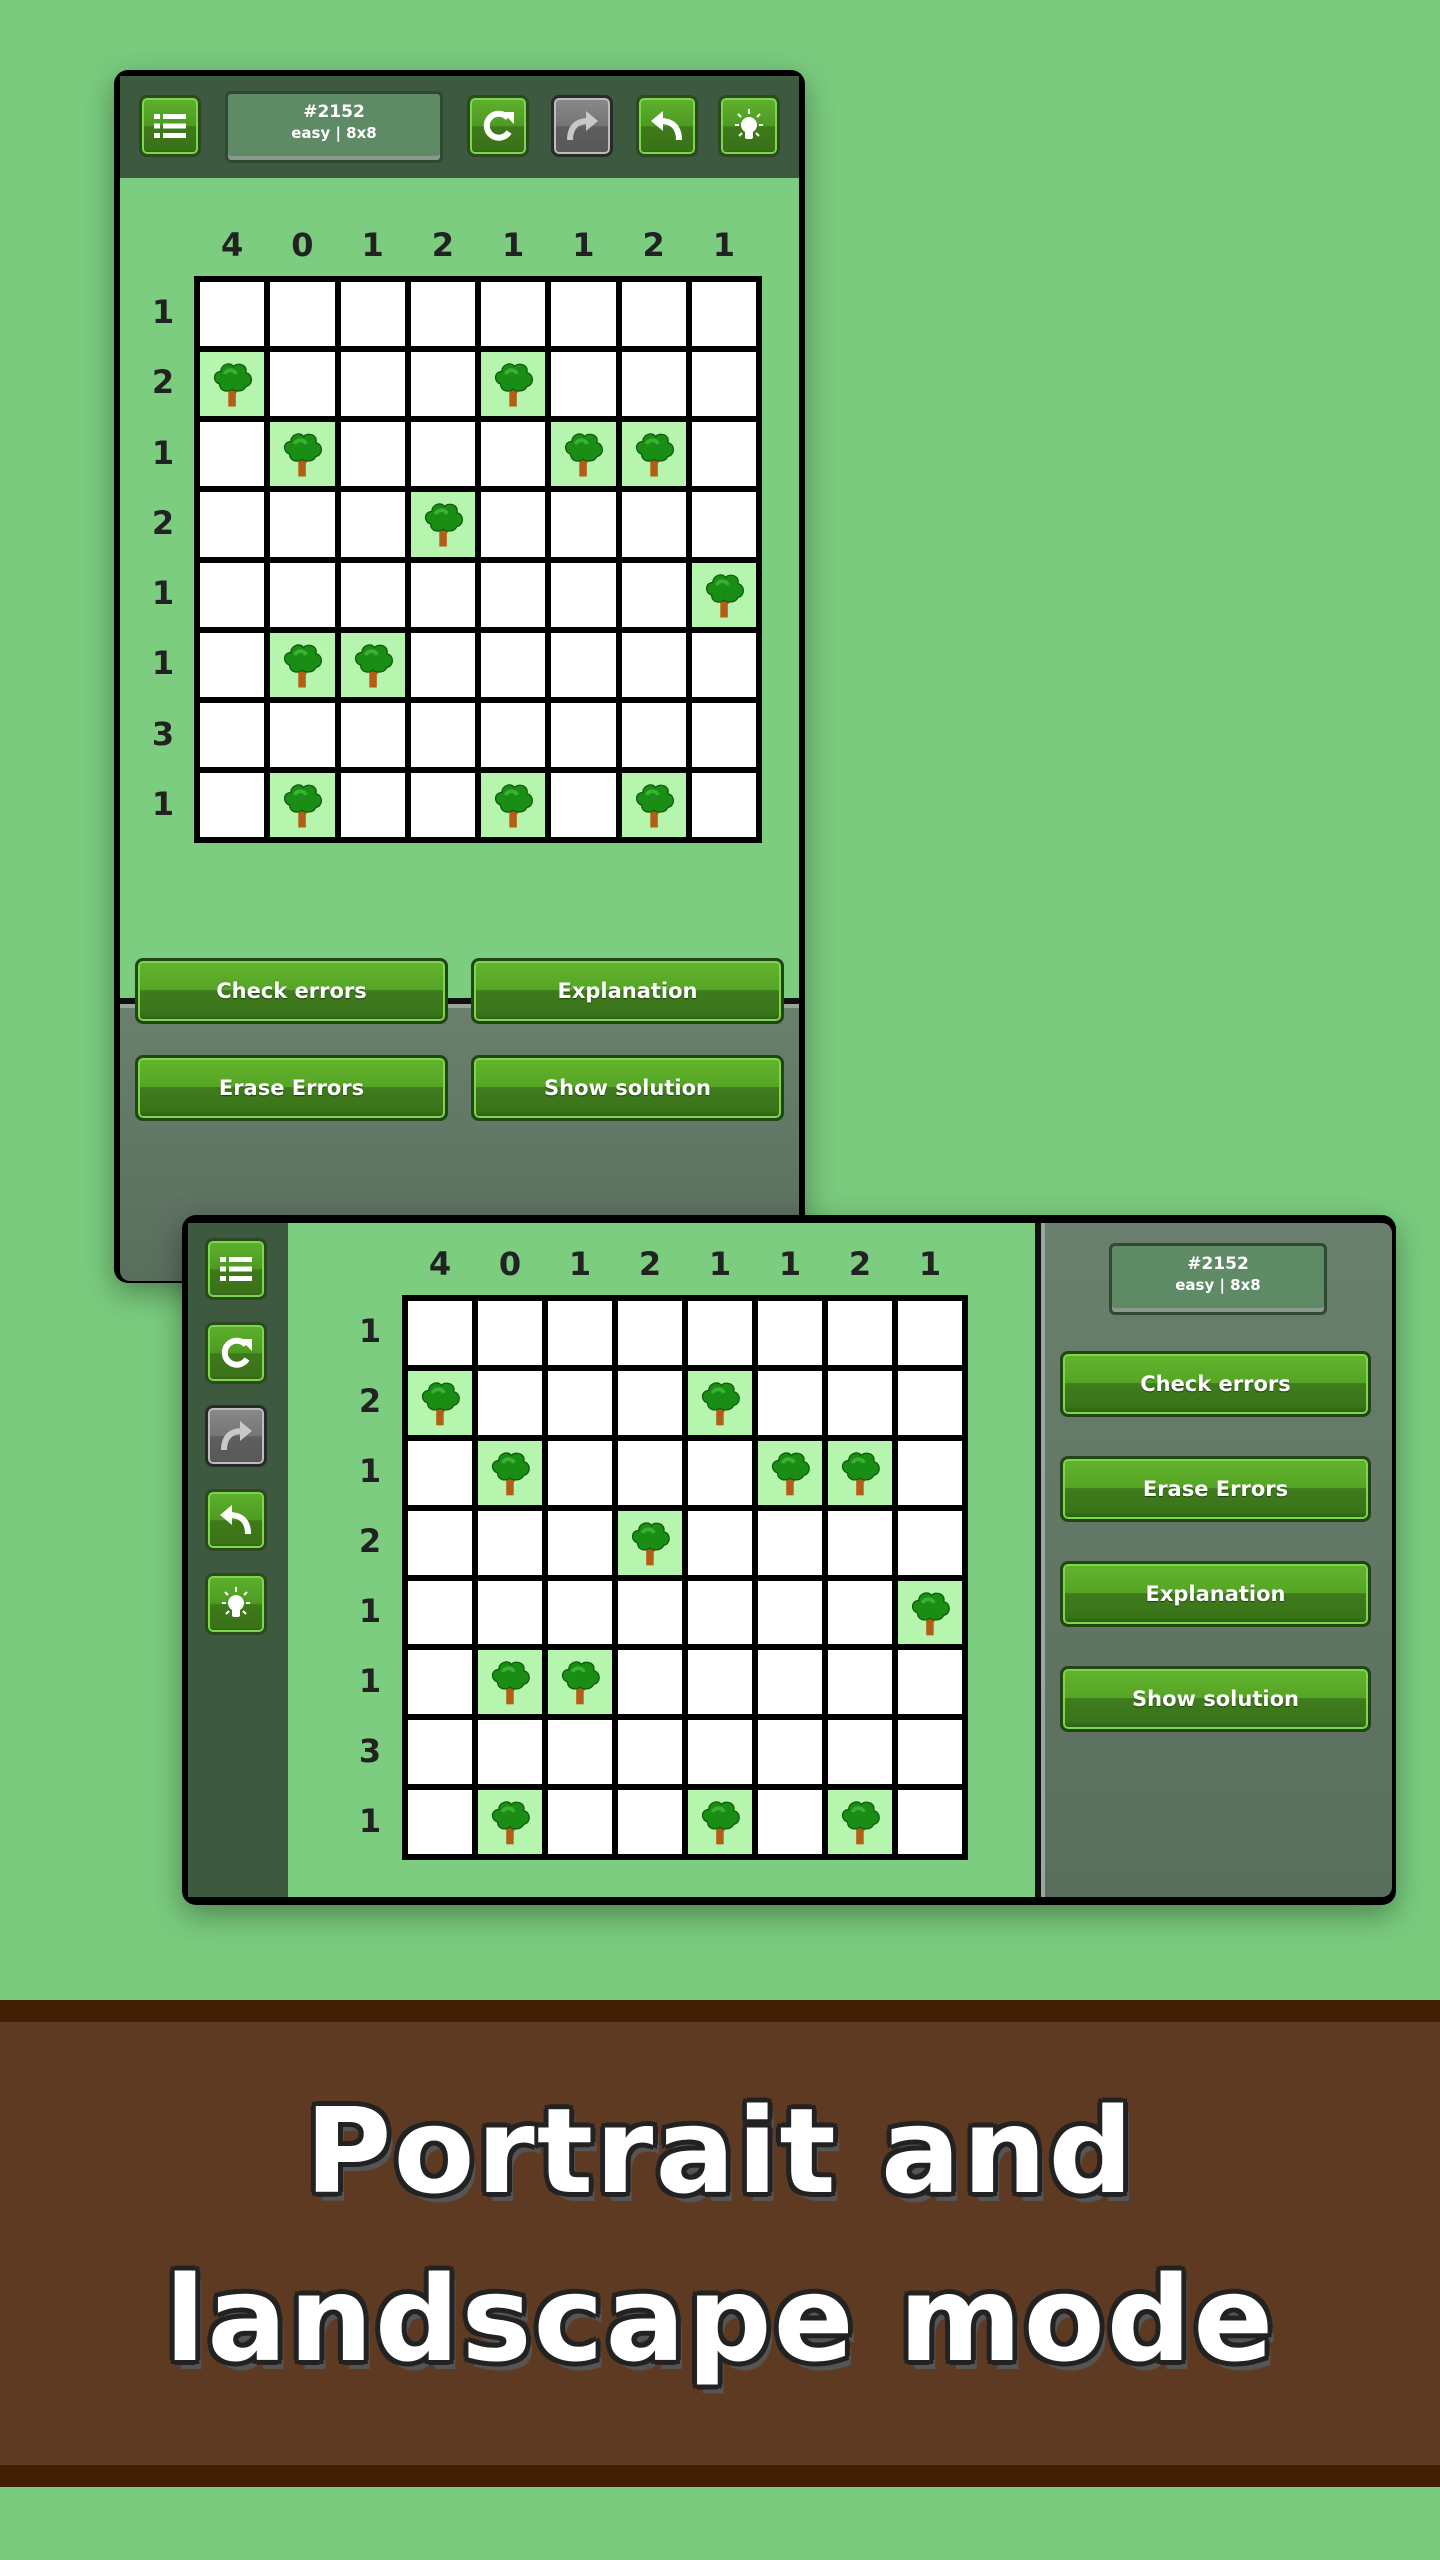 The width and height of the screenshot is (1440, 2560). What do you see at coordinates (1215, 1594) in the screenshot?
I see `explanation-button: Explanation` at bounding box center [1215, 1594].